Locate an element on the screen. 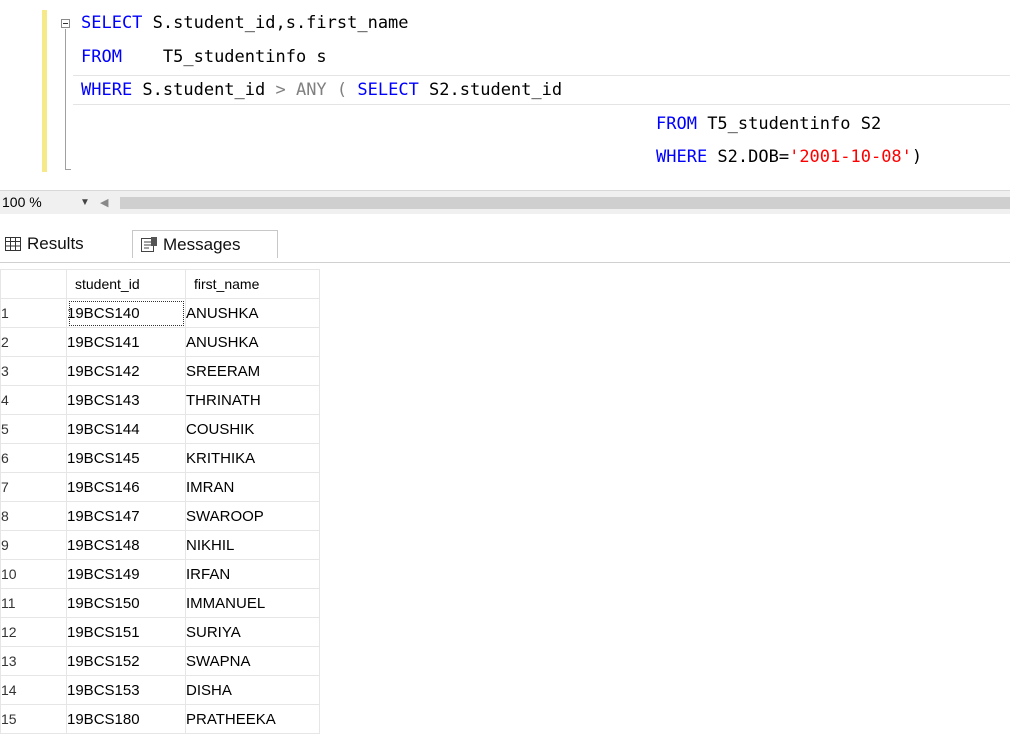  row-number: 1 is located at coordinates (33, 313).